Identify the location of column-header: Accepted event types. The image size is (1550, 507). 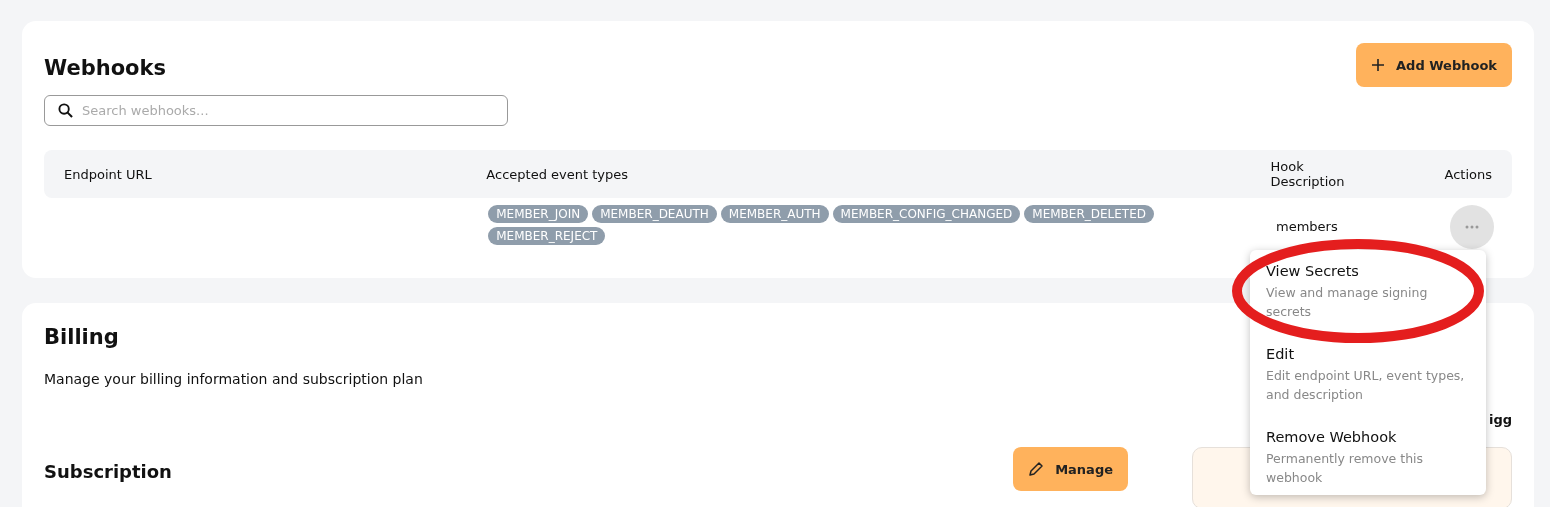
(557, 174).